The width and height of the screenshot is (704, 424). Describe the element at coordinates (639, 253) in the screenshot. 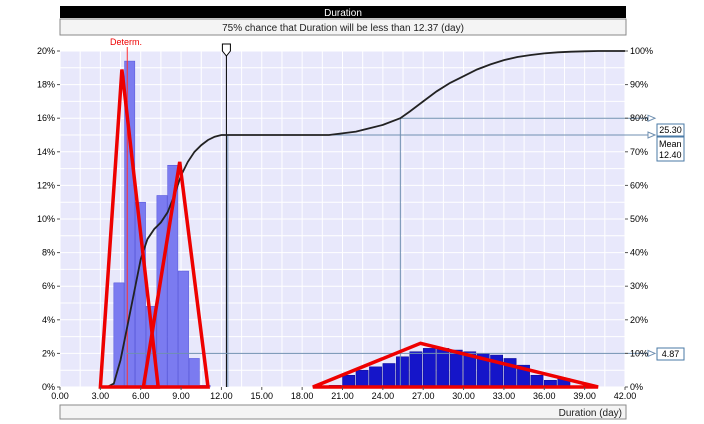

I see `y-right-tick-label: 40%` at that location.